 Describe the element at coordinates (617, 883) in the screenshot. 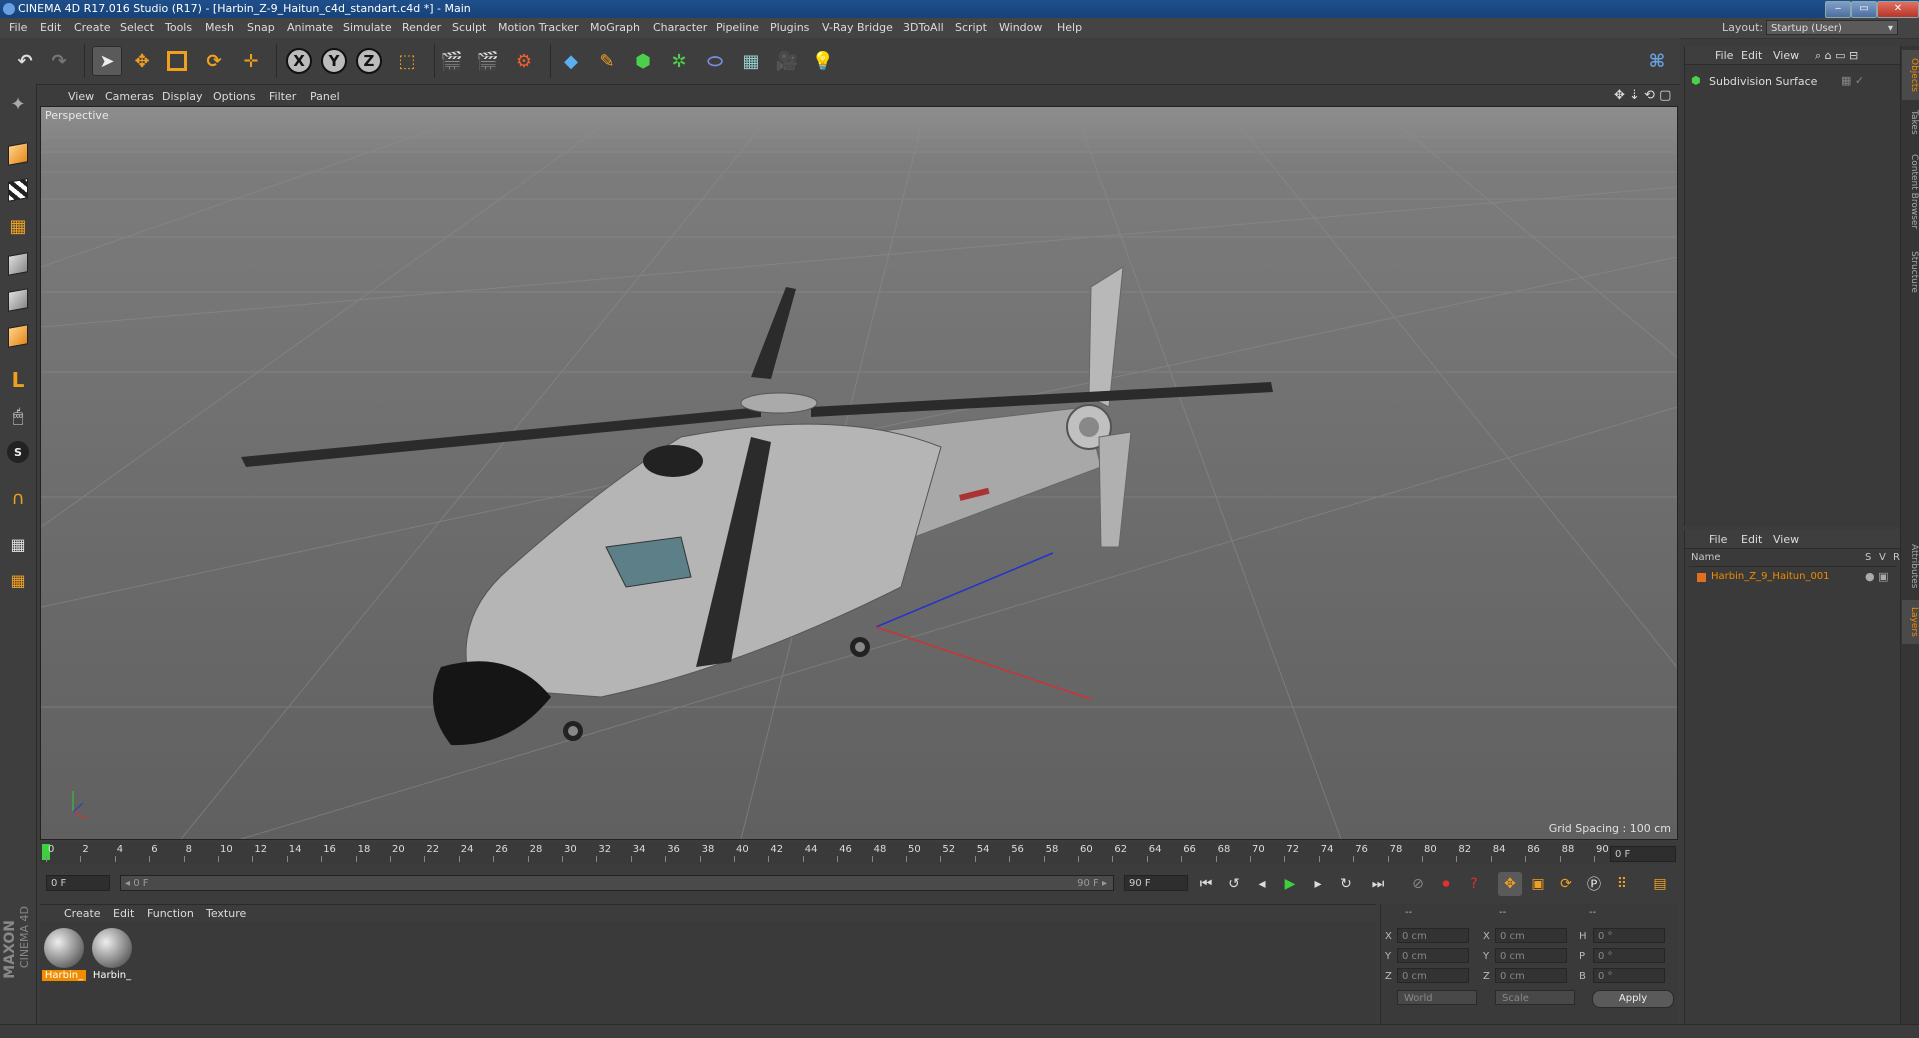

I see `preview-range-slider: ◂ 0 F 90 F ▸` at that location.